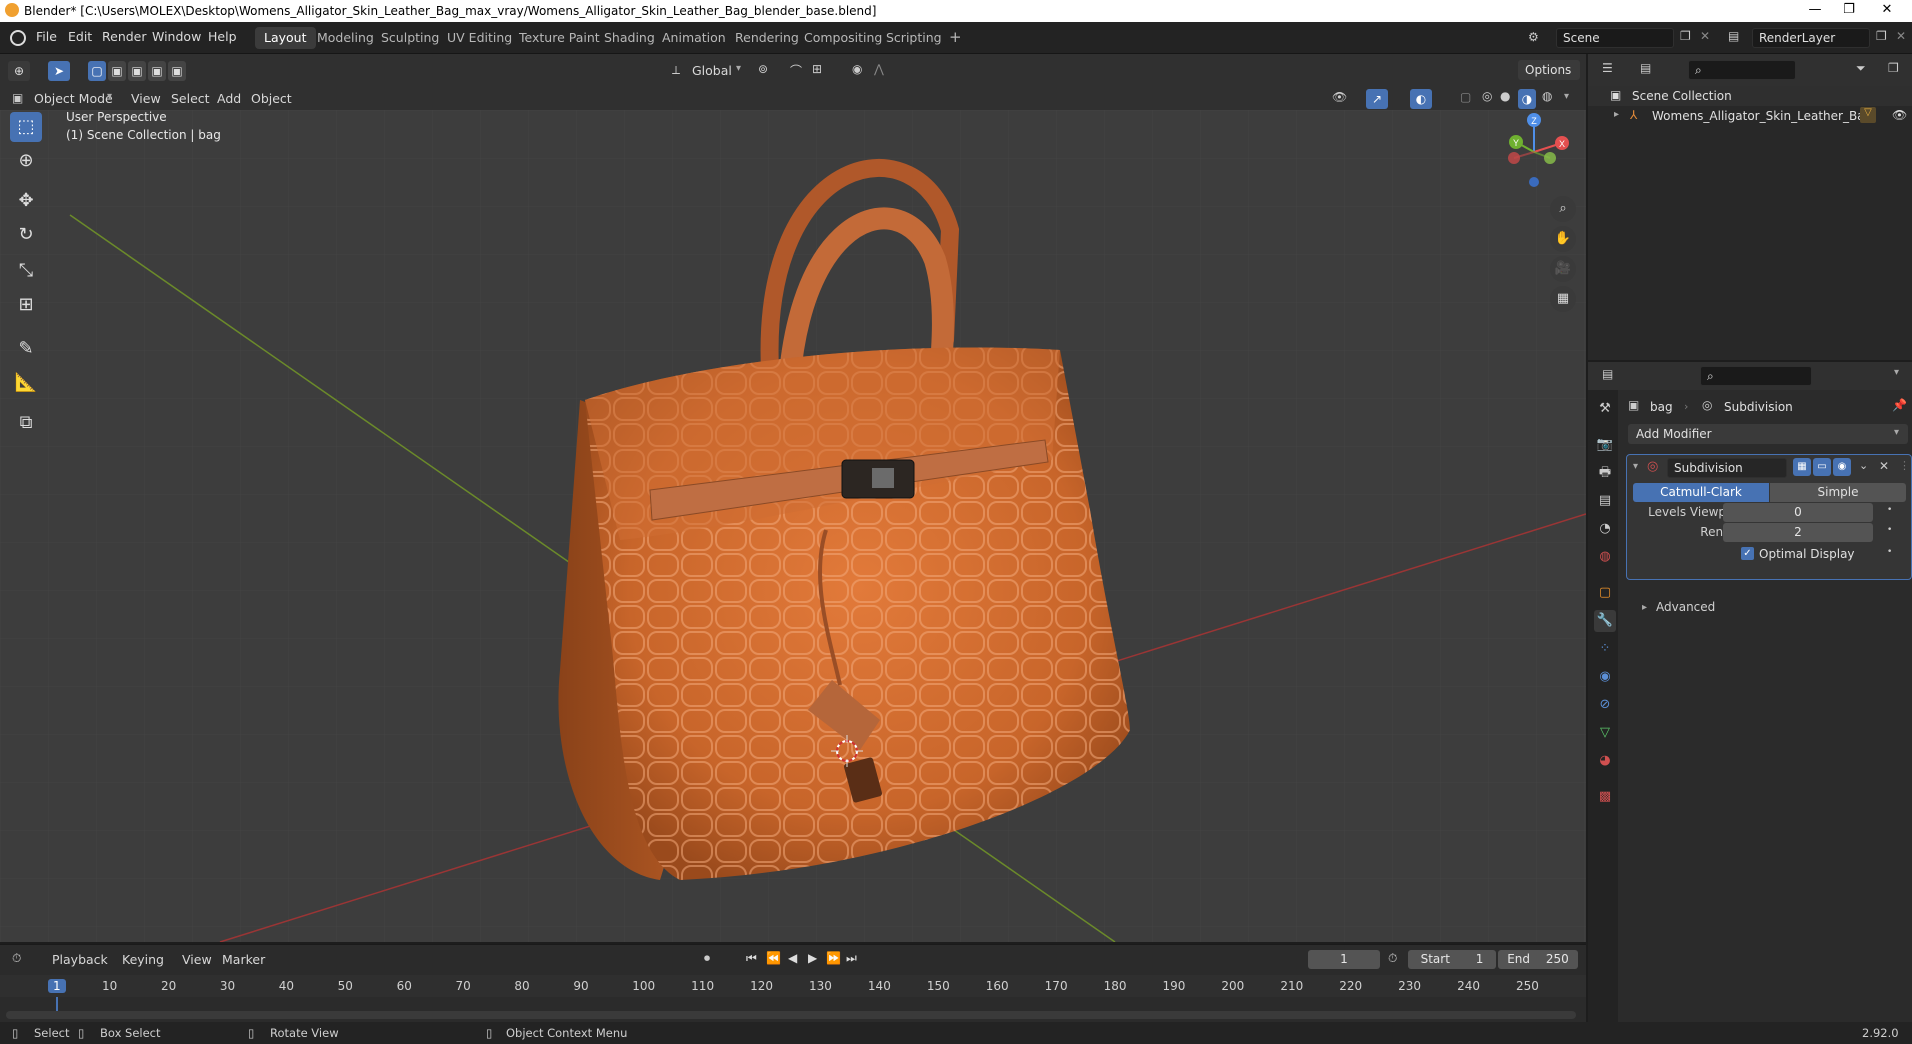 This screenshot has width=1912, height=1044. Describe the element at coordinates (243, 959) in the screenshot. I see `marker-menu: Marker` at that location.